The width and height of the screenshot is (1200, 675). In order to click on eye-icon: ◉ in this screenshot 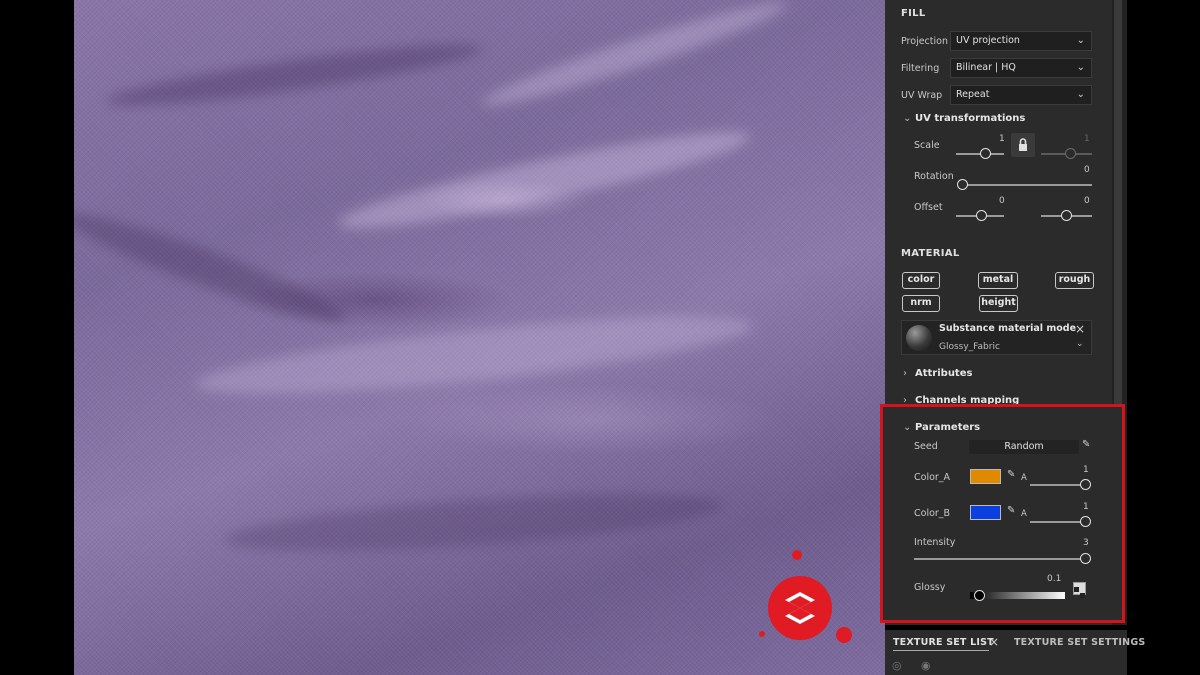, I will do `click(926, 665)`.